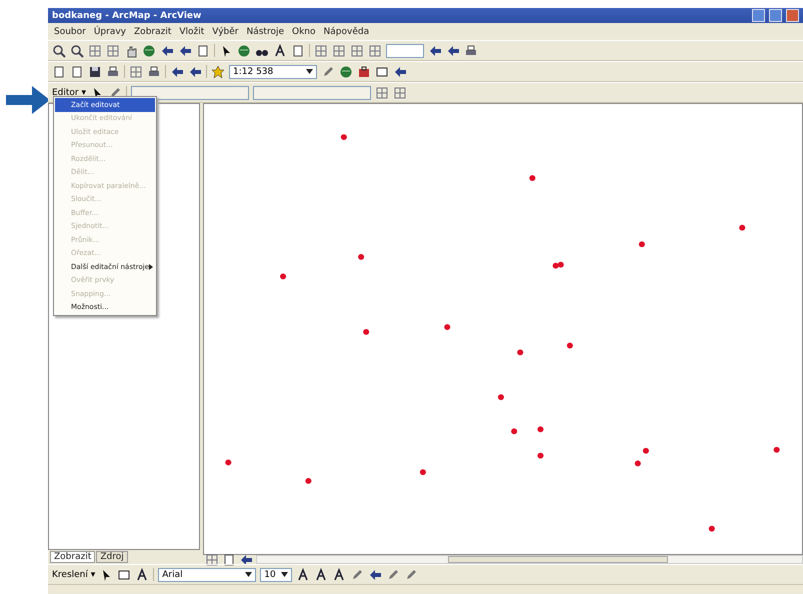 This screenshot has height=594, width=803. What do you see at coordinates (304, 31) in the screenshot?
I see `menu-item: Okno` at bounding box center [304, 31].